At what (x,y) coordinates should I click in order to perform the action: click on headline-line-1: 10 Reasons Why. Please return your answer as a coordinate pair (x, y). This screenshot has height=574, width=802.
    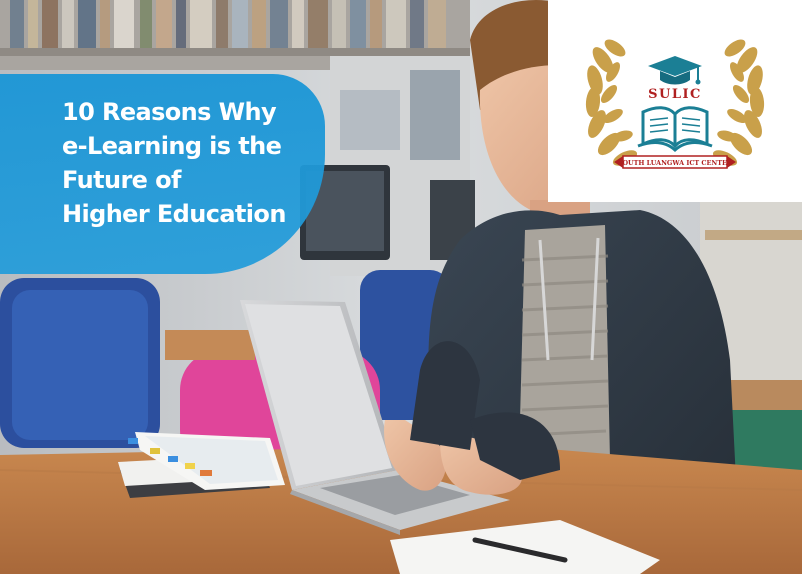
    Looking at the image, I should click on (169, 112).